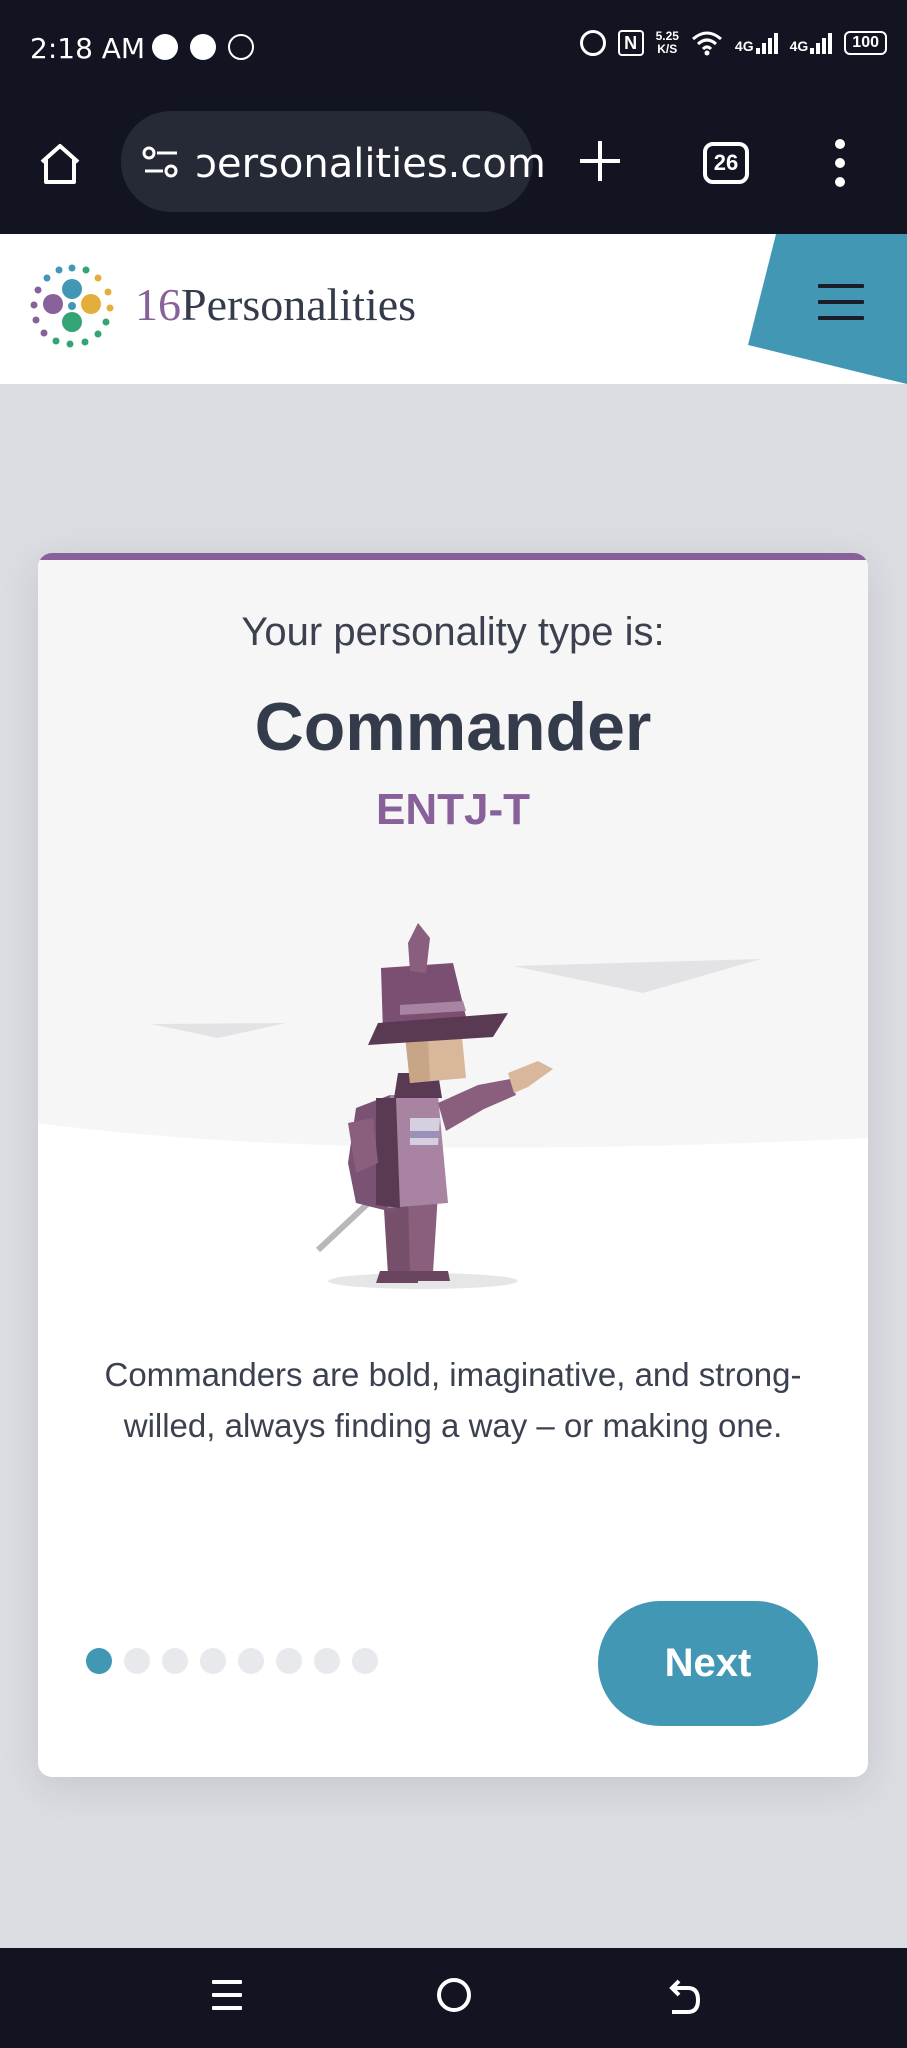 The width and height of the screenshot is (907, 2048). Describe the element at coordinates (227, 1997) in the screenshot. I see `recent-apps-icon` at that location.